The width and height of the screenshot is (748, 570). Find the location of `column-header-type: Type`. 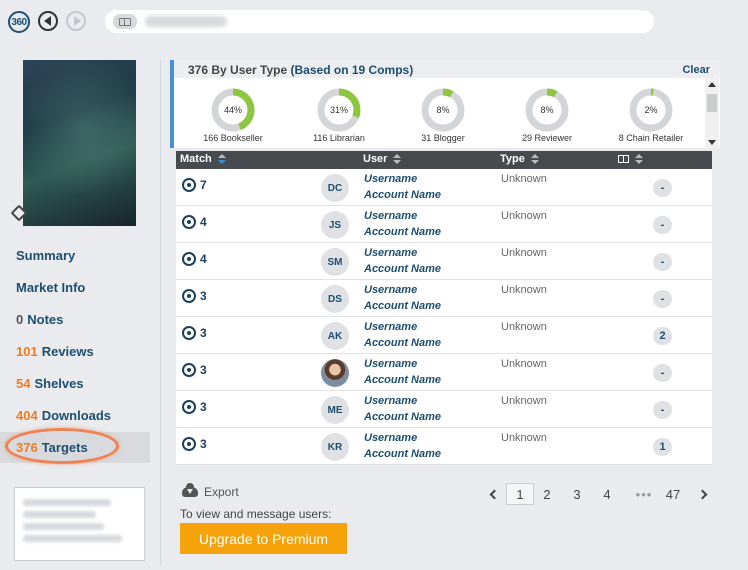

column-header-type: Type is located at coordinates (519, 159).